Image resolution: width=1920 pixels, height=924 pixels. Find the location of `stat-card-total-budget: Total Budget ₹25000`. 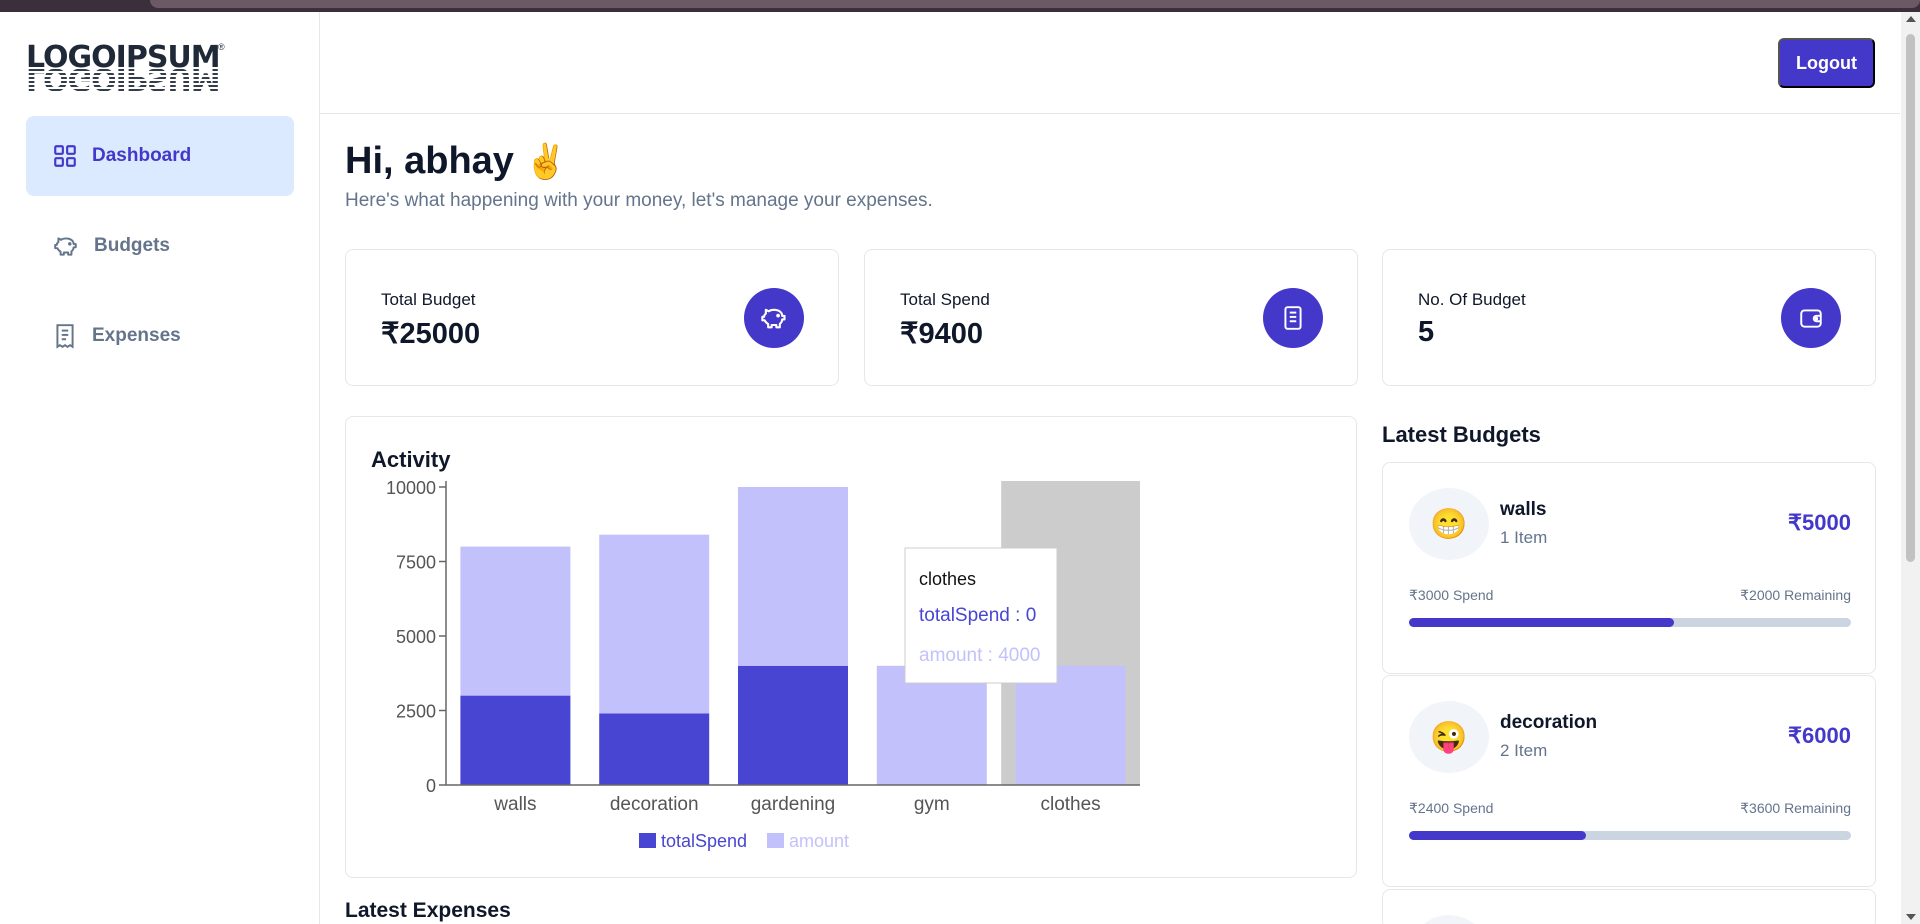

stat-card-total-budget: Total Budget ₹25000 is located at coordinates (592, 317).